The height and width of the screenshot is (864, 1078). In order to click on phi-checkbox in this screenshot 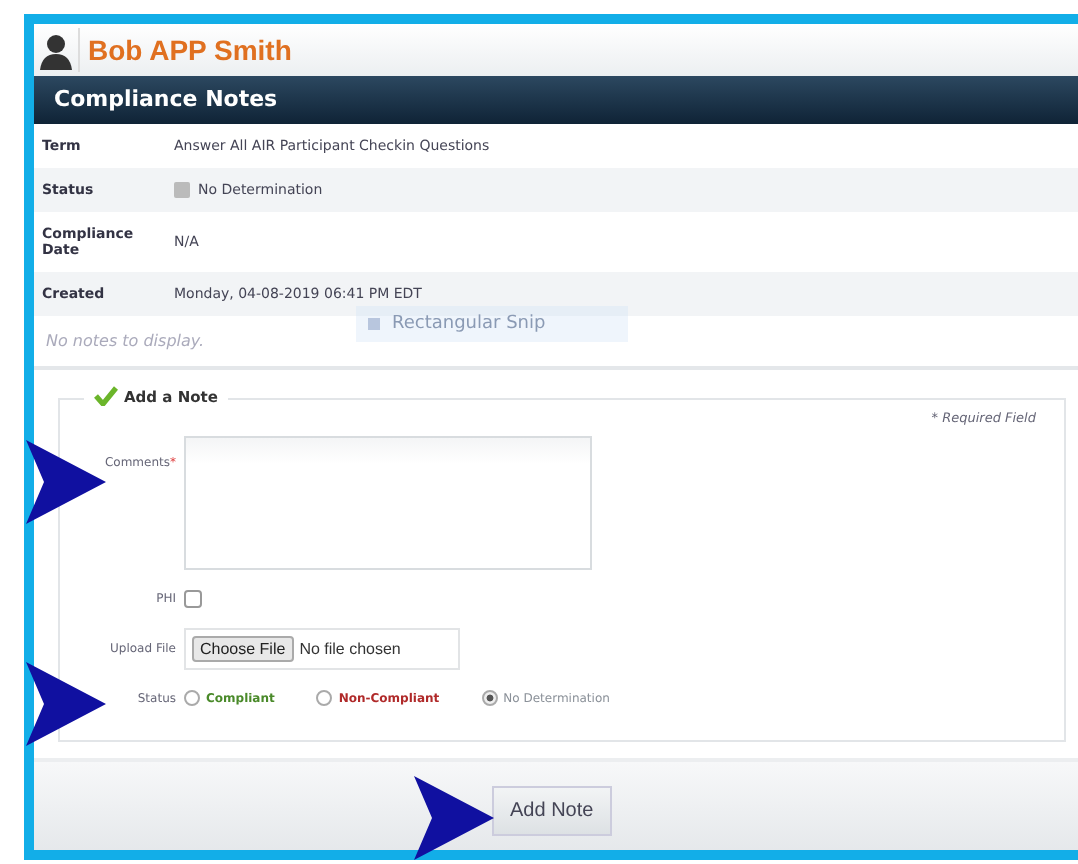, I will do `click(193, 599)`.